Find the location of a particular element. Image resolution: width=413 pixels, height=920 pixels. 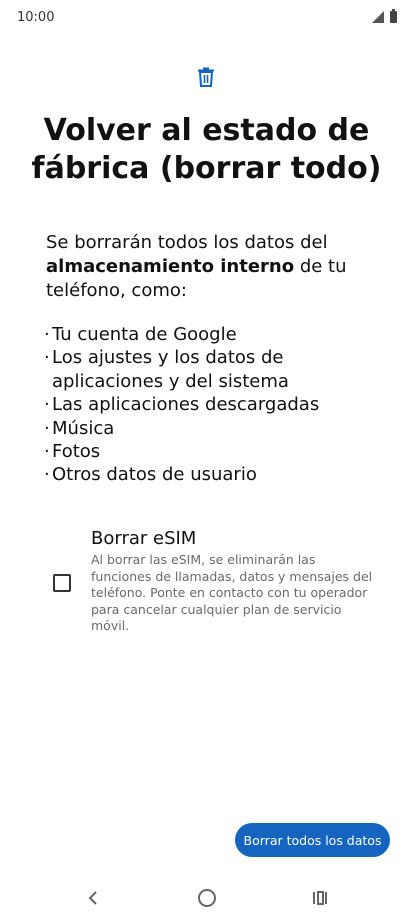

home-icon is located at coordinates (207, 898).